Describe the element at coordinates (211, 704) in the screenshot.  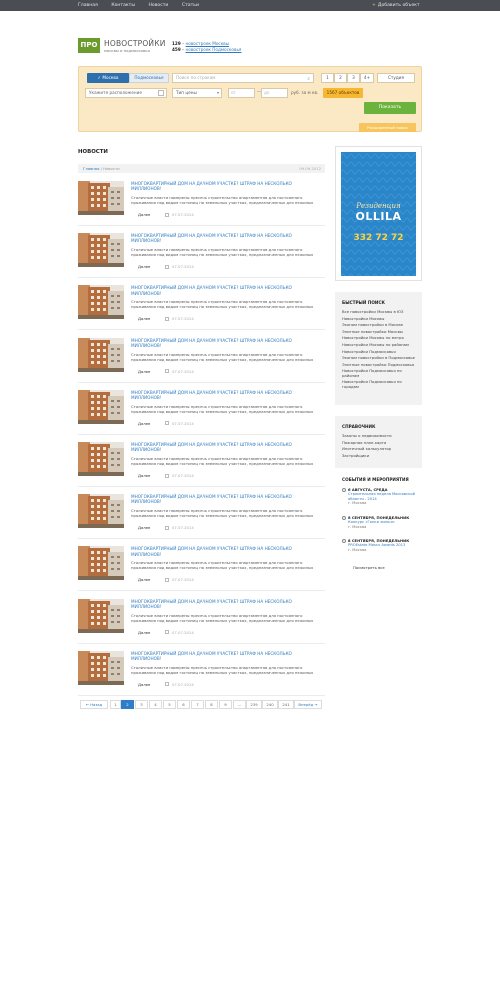
I see `pagination-page: 8` at that location.